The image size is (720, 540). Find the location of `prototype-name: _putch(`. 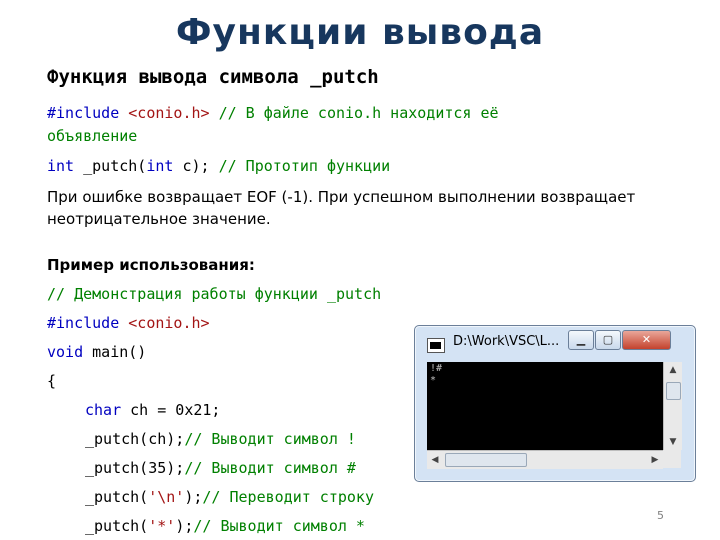

prototype-name: _putch( is located at coordinates (110, 166).